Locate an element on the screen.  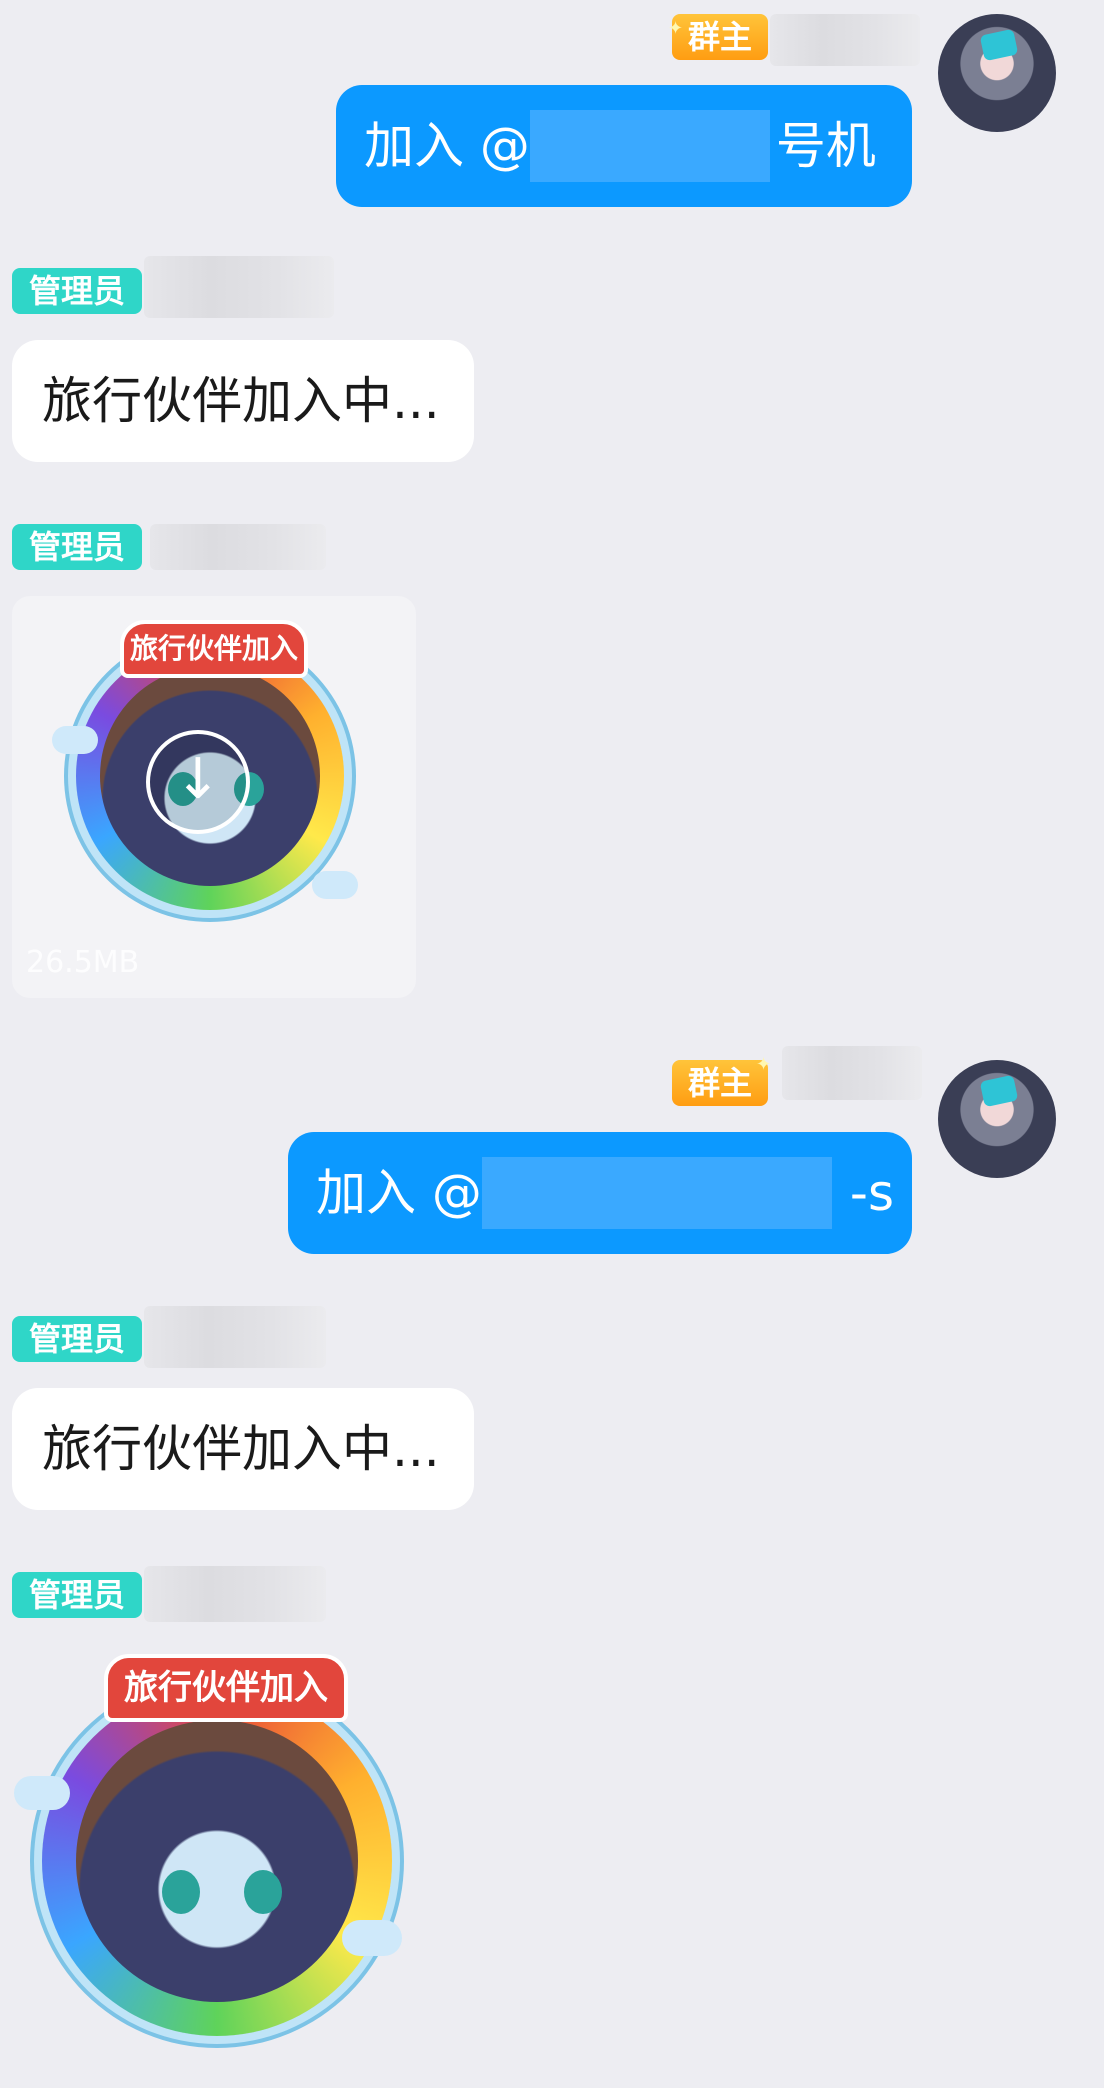
download-arrow-icon: ↓ is located at coordinates (198, 782).